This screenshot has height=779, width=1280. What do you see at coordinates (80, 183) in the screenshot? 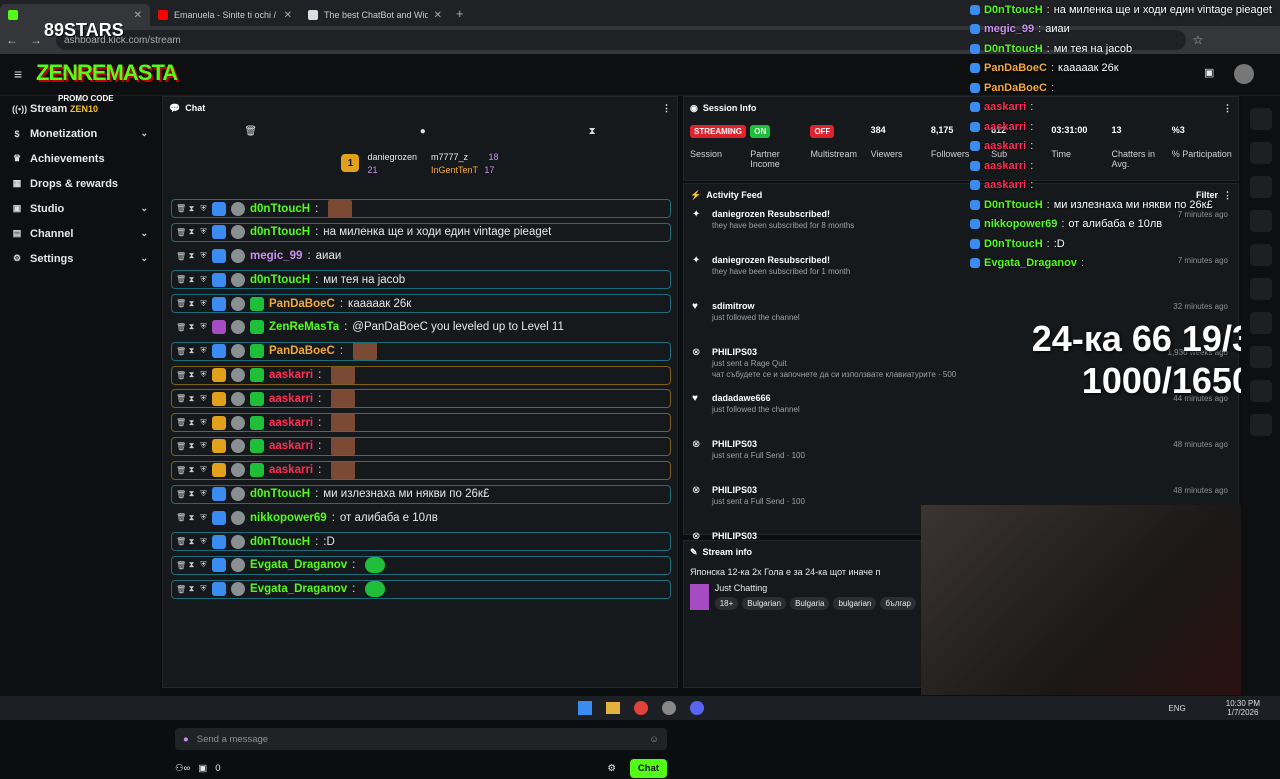
I see `sidebar-item-drops-rewards: ▦ Drops & rewards` at bounding box center [80, 183].